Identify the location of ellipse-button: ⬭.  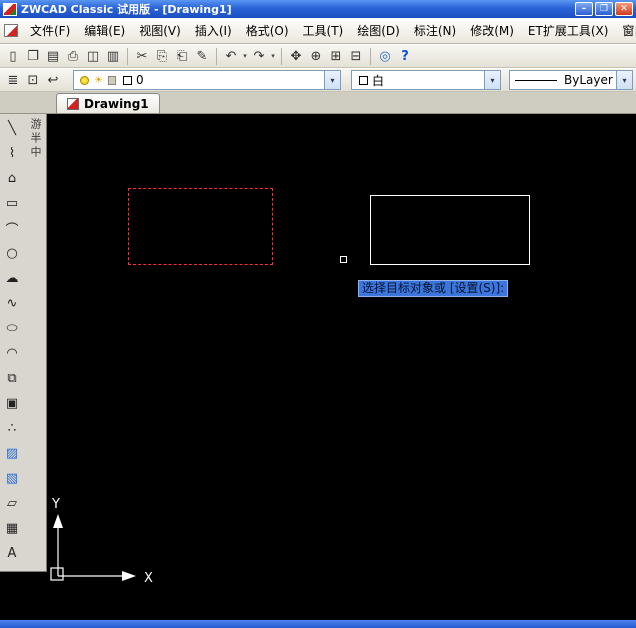
(12, 328).